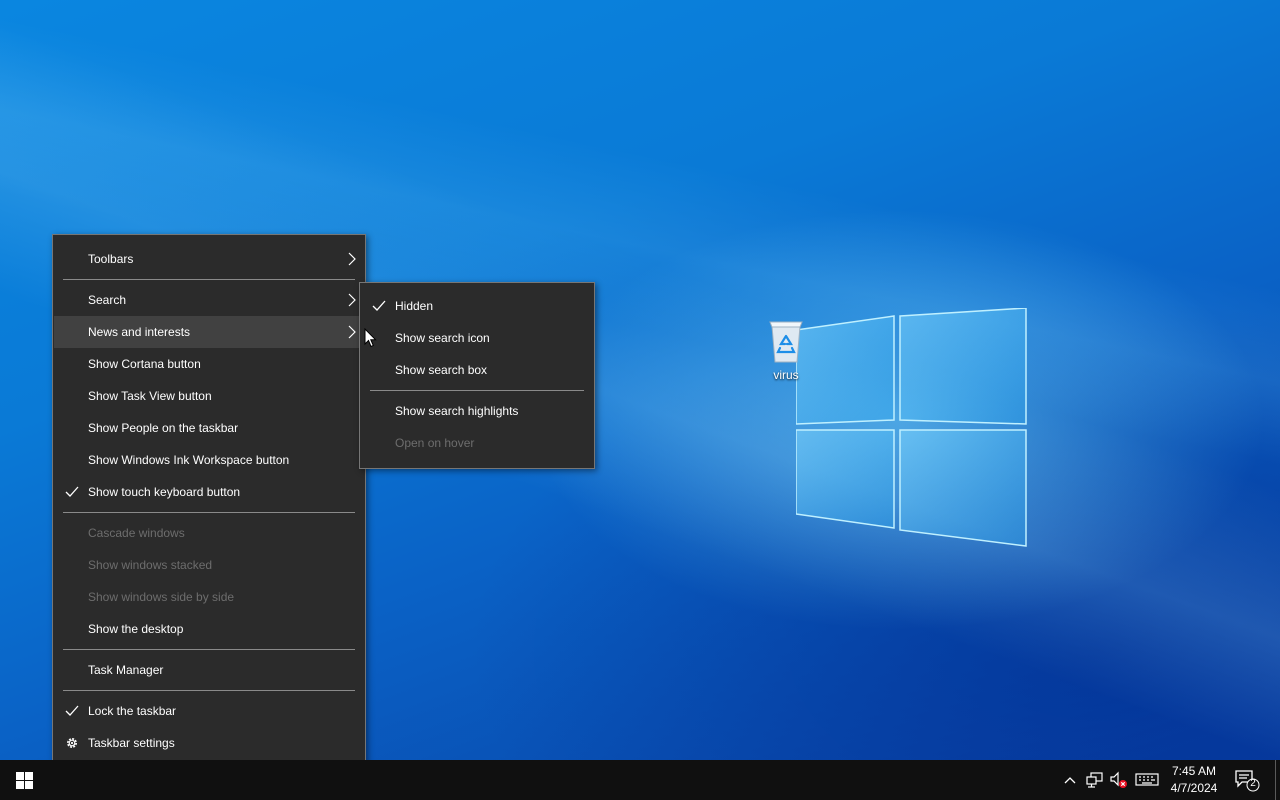 This screenshot has height=800, width=1280. What do you see at coordinates (1147, 780) in the screenshot?
I see `keyboard-icon` at bounding box center [1147, 780].